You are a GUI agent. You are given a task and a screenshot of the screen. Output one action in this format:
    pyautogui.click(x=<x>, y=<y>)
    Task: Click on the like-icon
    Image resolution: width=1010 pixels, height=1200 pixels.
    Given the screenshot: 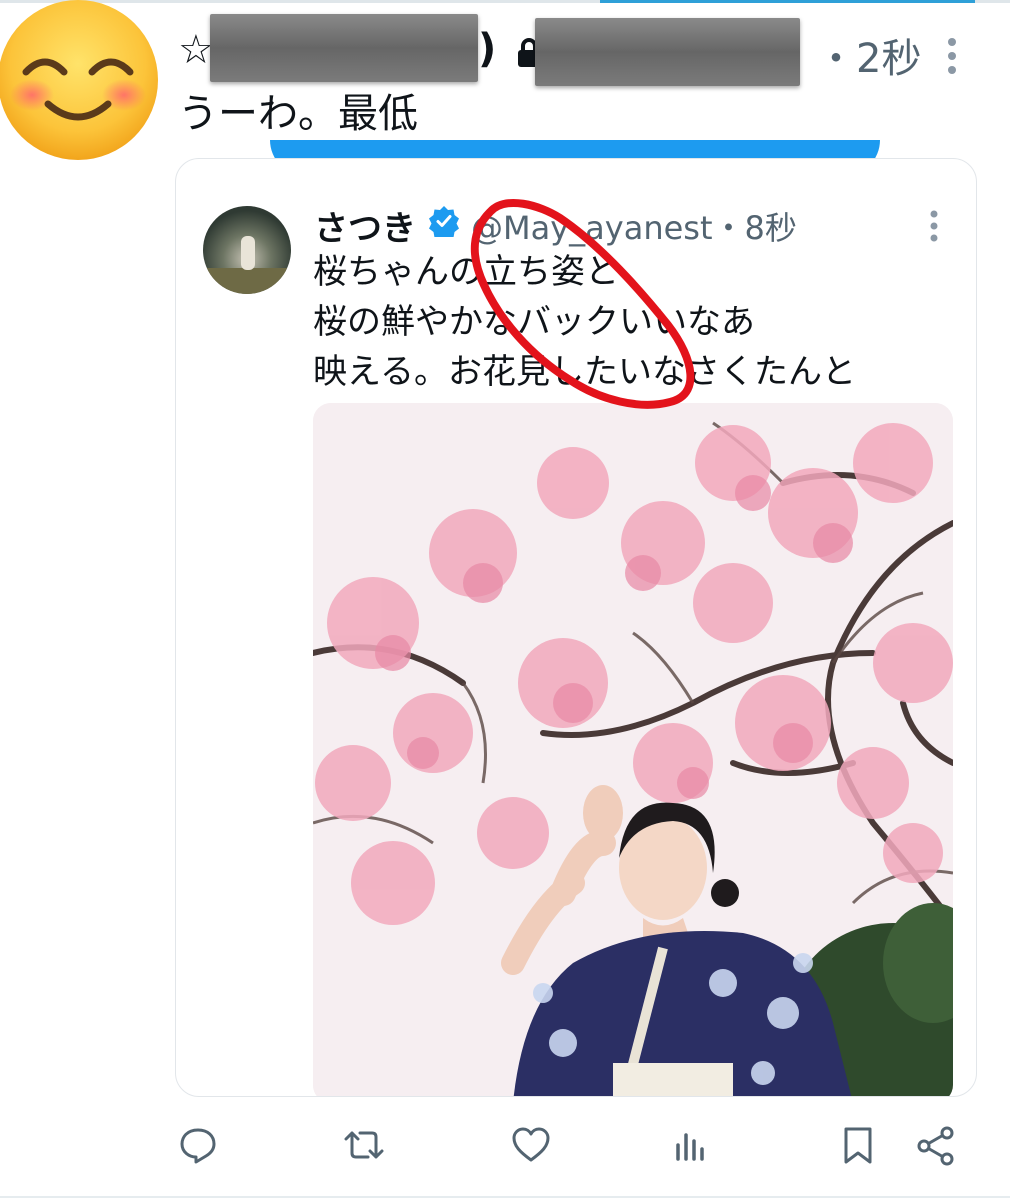 What is the action you would take?
    pyautogui.click(x=531, y=1145)
    